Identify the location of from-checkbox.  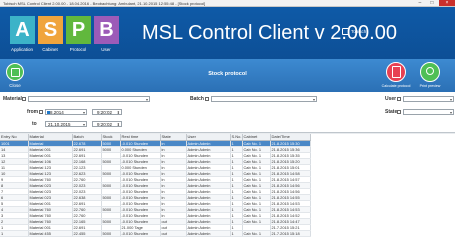
(41, 112).